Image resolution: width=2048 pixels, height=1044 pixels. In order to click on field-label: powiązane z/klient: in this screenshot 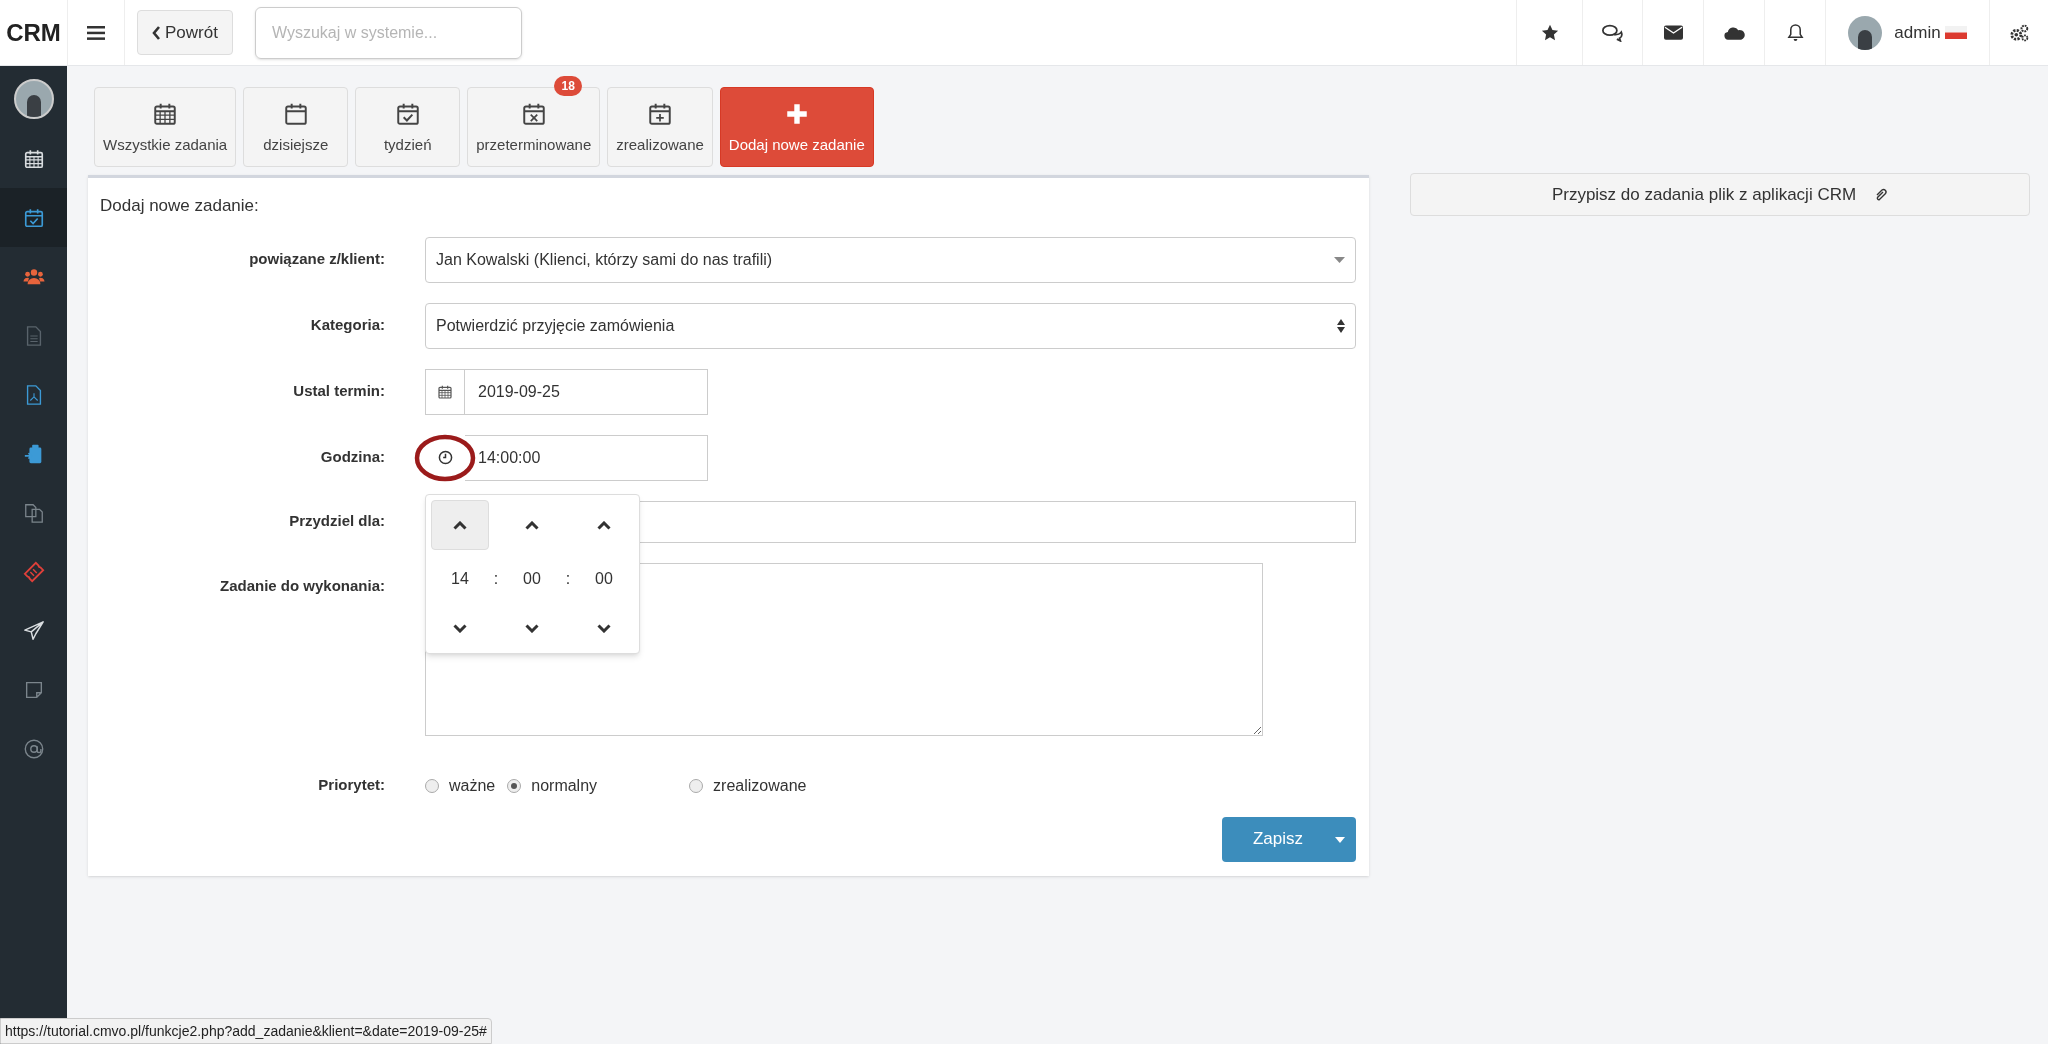, I will do `click(316, 259)`.